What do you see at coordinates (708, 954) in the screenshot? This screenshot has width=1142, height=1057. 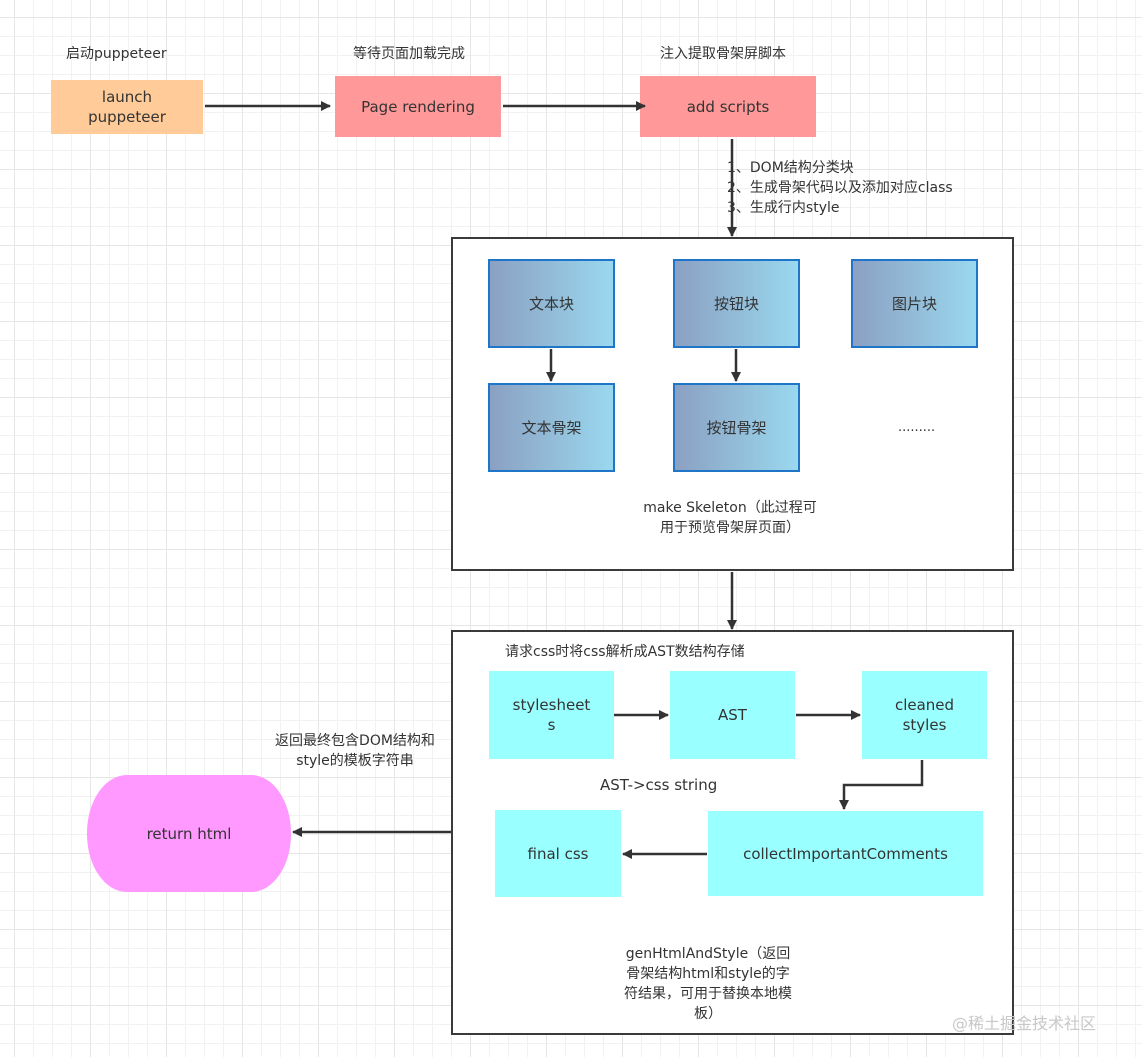 I see `gen-caption-1: genHtmlAndStyle（返回` at bounding box center [708, 954].